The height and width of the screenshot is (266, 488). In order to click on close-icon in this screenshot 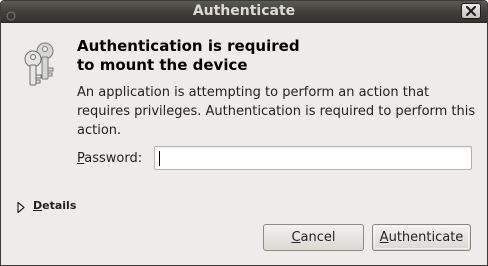, I will do `click(471, 11)`.